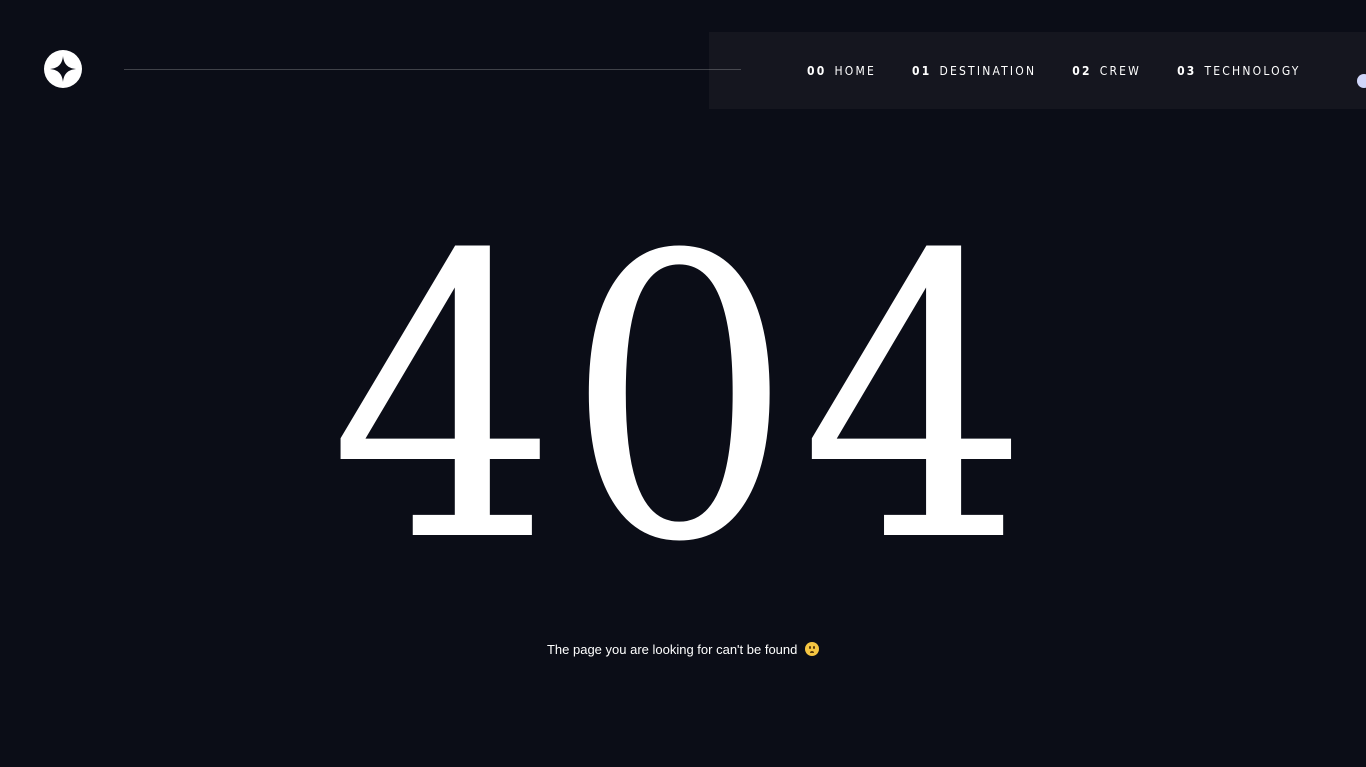  I want to click on home-logo-link, so click(63, 69).